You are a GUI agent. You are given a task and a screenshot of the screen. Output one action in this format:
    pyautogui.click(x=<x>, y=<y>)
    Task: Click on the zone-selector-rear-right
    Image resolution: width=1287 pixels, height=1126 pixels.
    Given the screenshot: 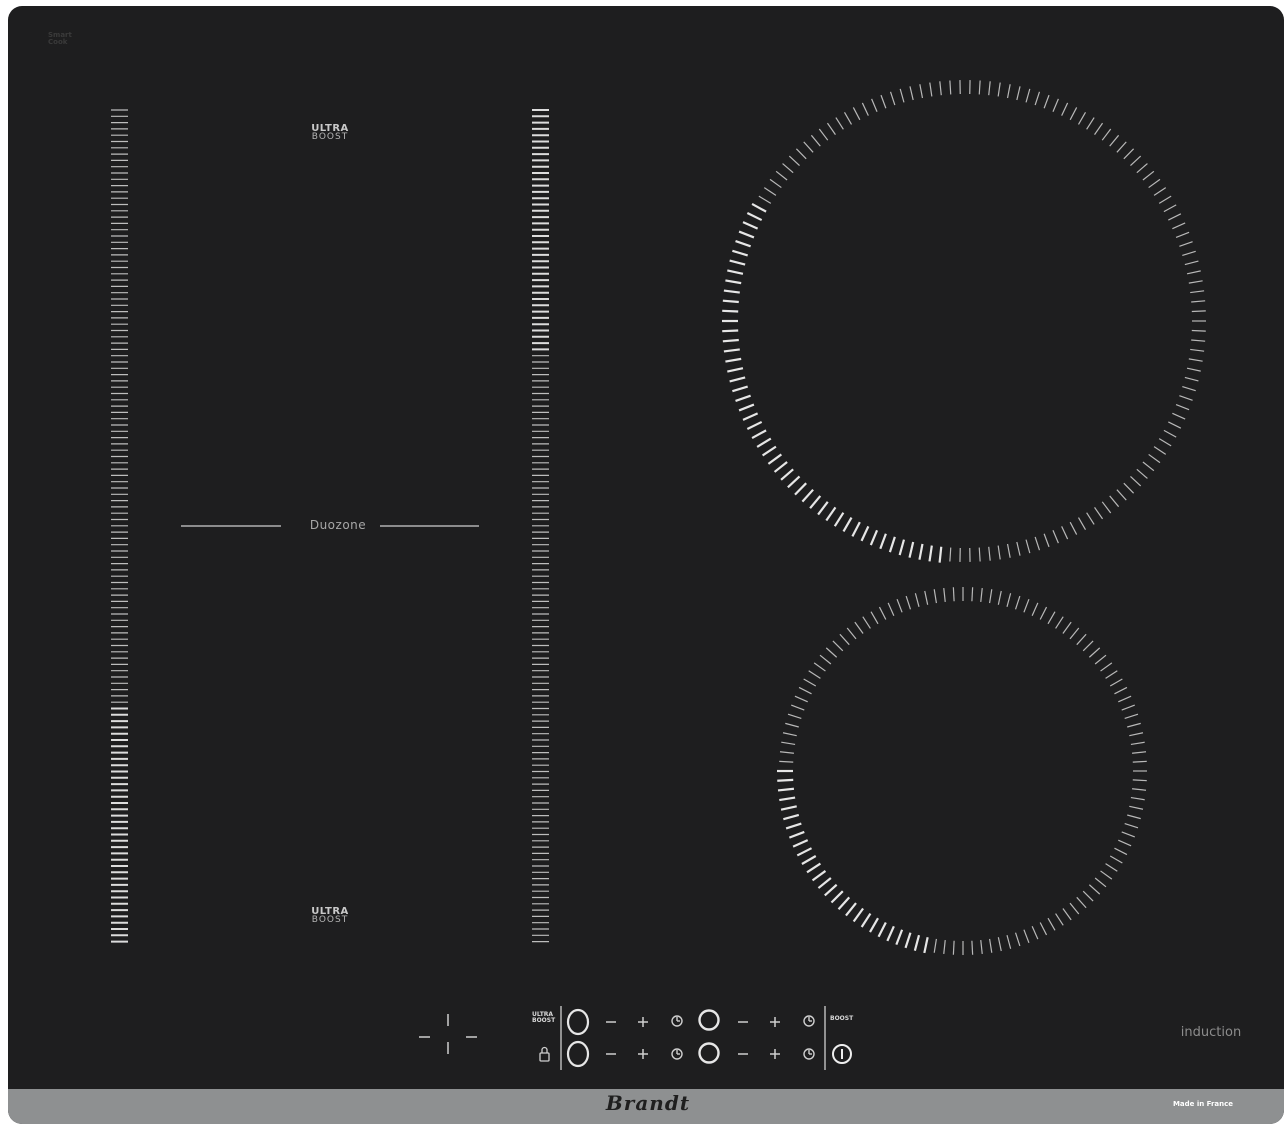 What is the action you would take?
    pyautogui.click(x=709, y=1020)
    